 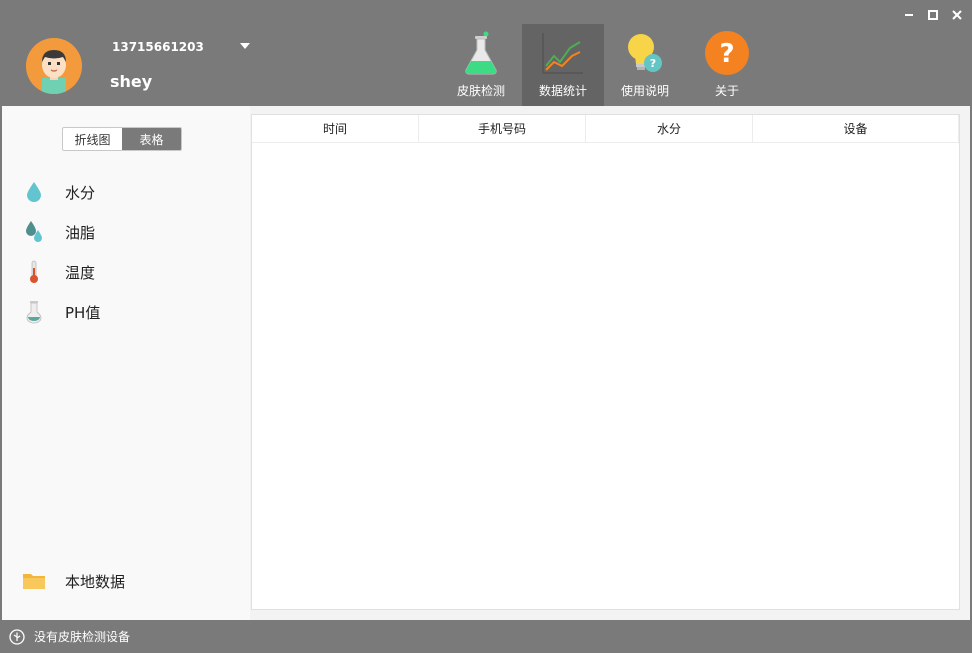 What do you see at coordinates (245, 46) in the screenshot?
I see `account-dropdown-icon` at bounding box center [245, 46].